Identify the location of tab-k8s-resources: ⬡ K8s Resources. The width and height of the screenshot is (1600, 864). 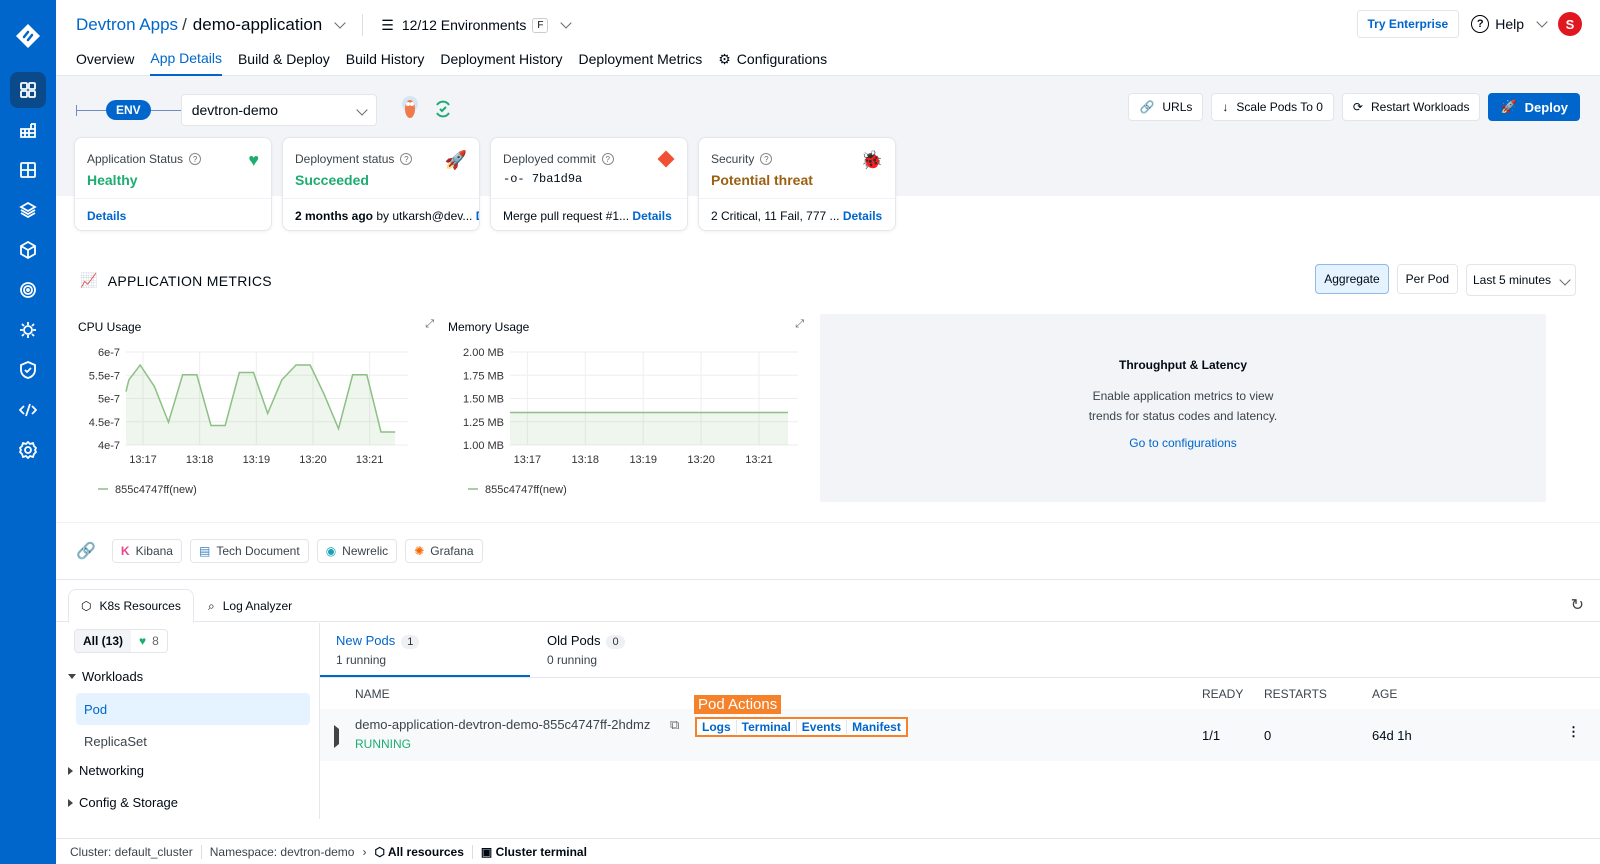
(131, 606).